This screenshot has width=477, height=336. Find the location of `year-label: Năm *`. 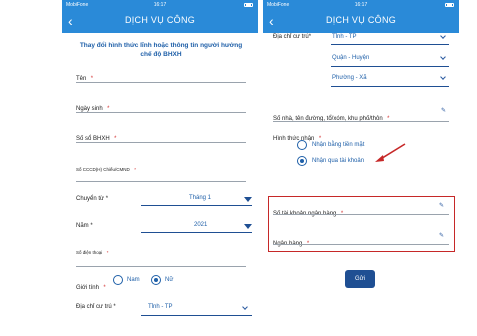

year-label: Năm * is located at coordinates (84, 226).